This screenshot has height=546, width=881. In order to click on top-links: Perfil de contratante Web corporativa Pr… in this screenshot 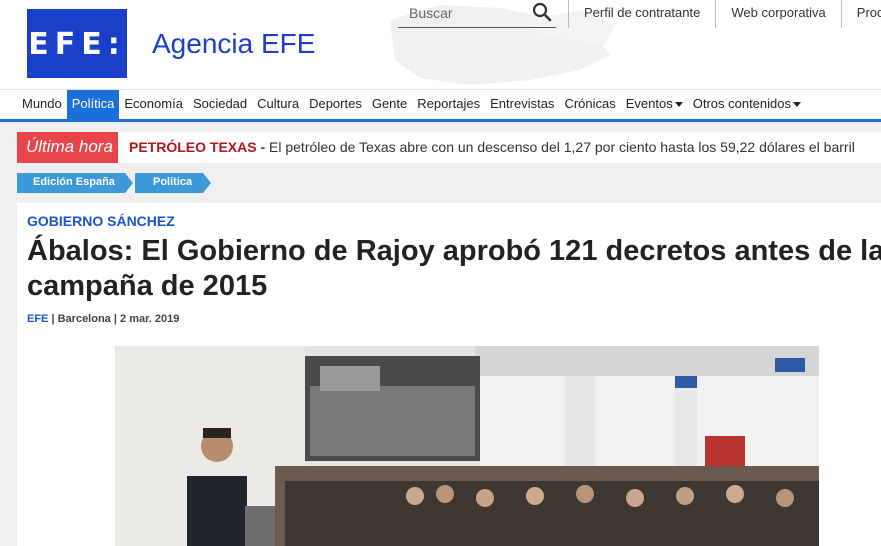, I will do `click(724, 14)`.